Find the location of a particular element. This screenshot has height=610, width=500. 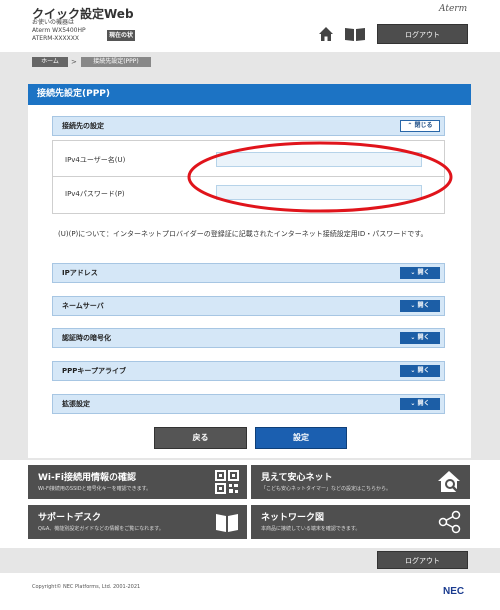

home-icon is located at coordinates (326, 34).